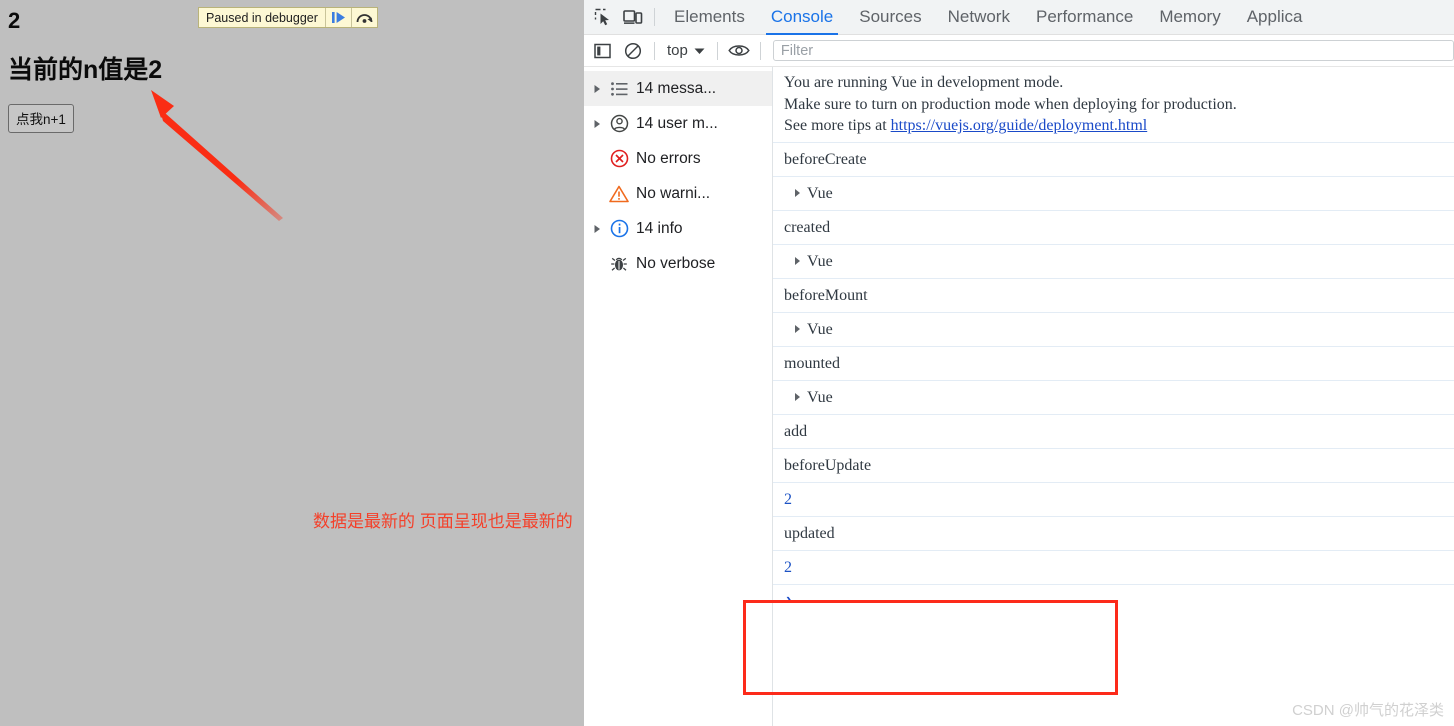 The image size is (1454, 726). Describe the element at coordinates (603, 17) in the screenshot. I see `inspect-element-icon` at that location.